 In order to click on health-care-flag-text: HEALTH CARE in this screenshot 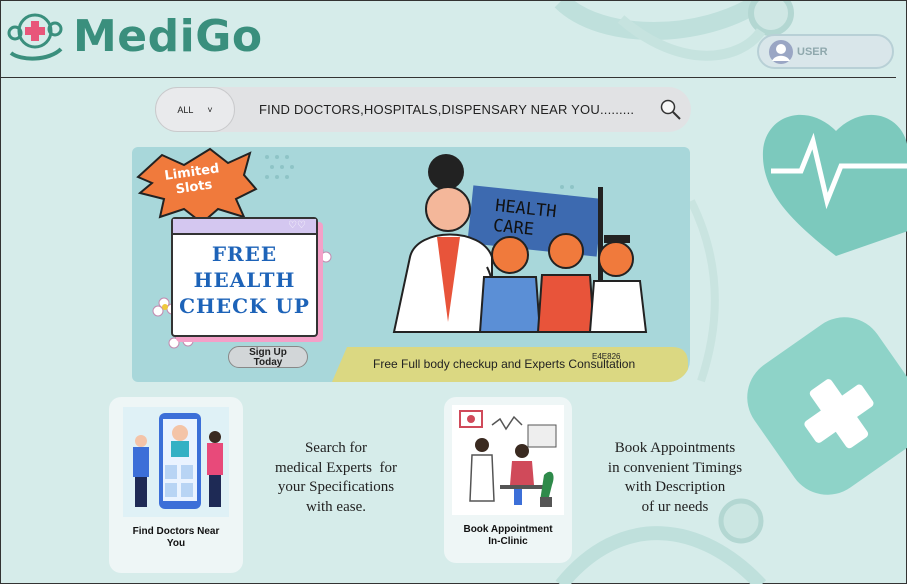, I will do `click(525, 217)`.